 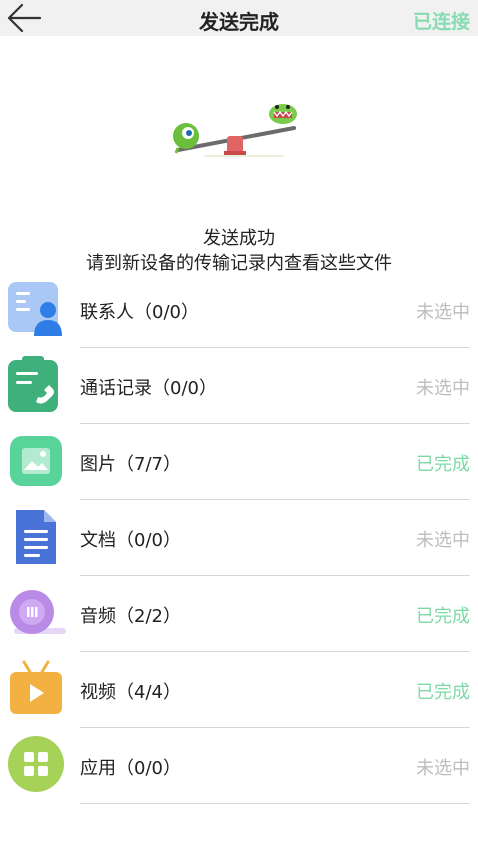 I want to click on list-item-pictures: 图片（7/7） 已完成, so click(x=239, y=462).